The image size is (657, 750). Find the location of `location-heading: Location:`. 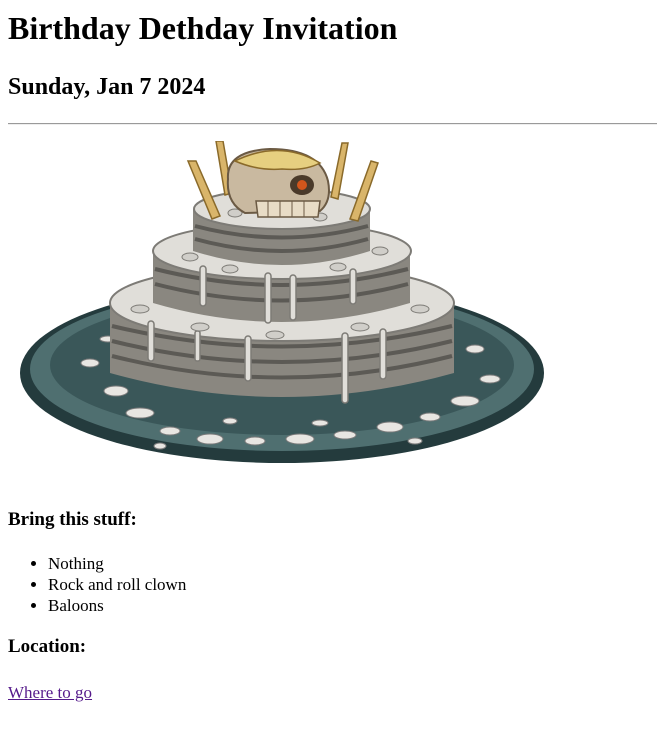

location-heading: Location: is located at coordinates (47, 646).